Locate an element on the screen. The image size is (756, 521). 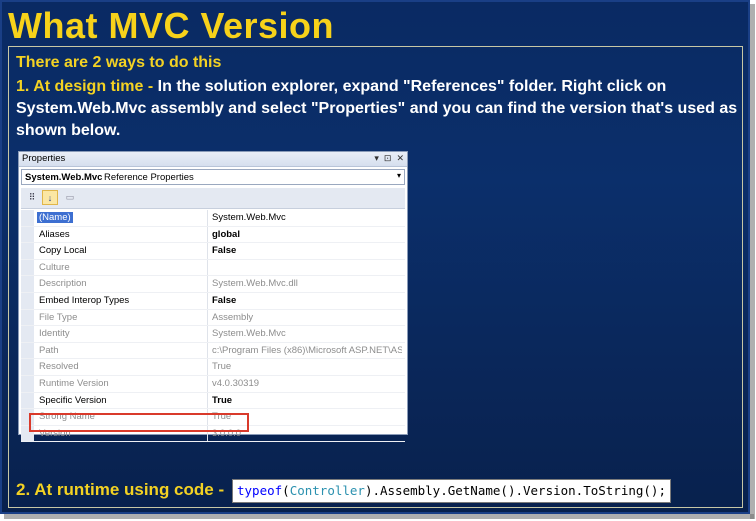
code-keyword: typeof is located at coordinates (260, 490).